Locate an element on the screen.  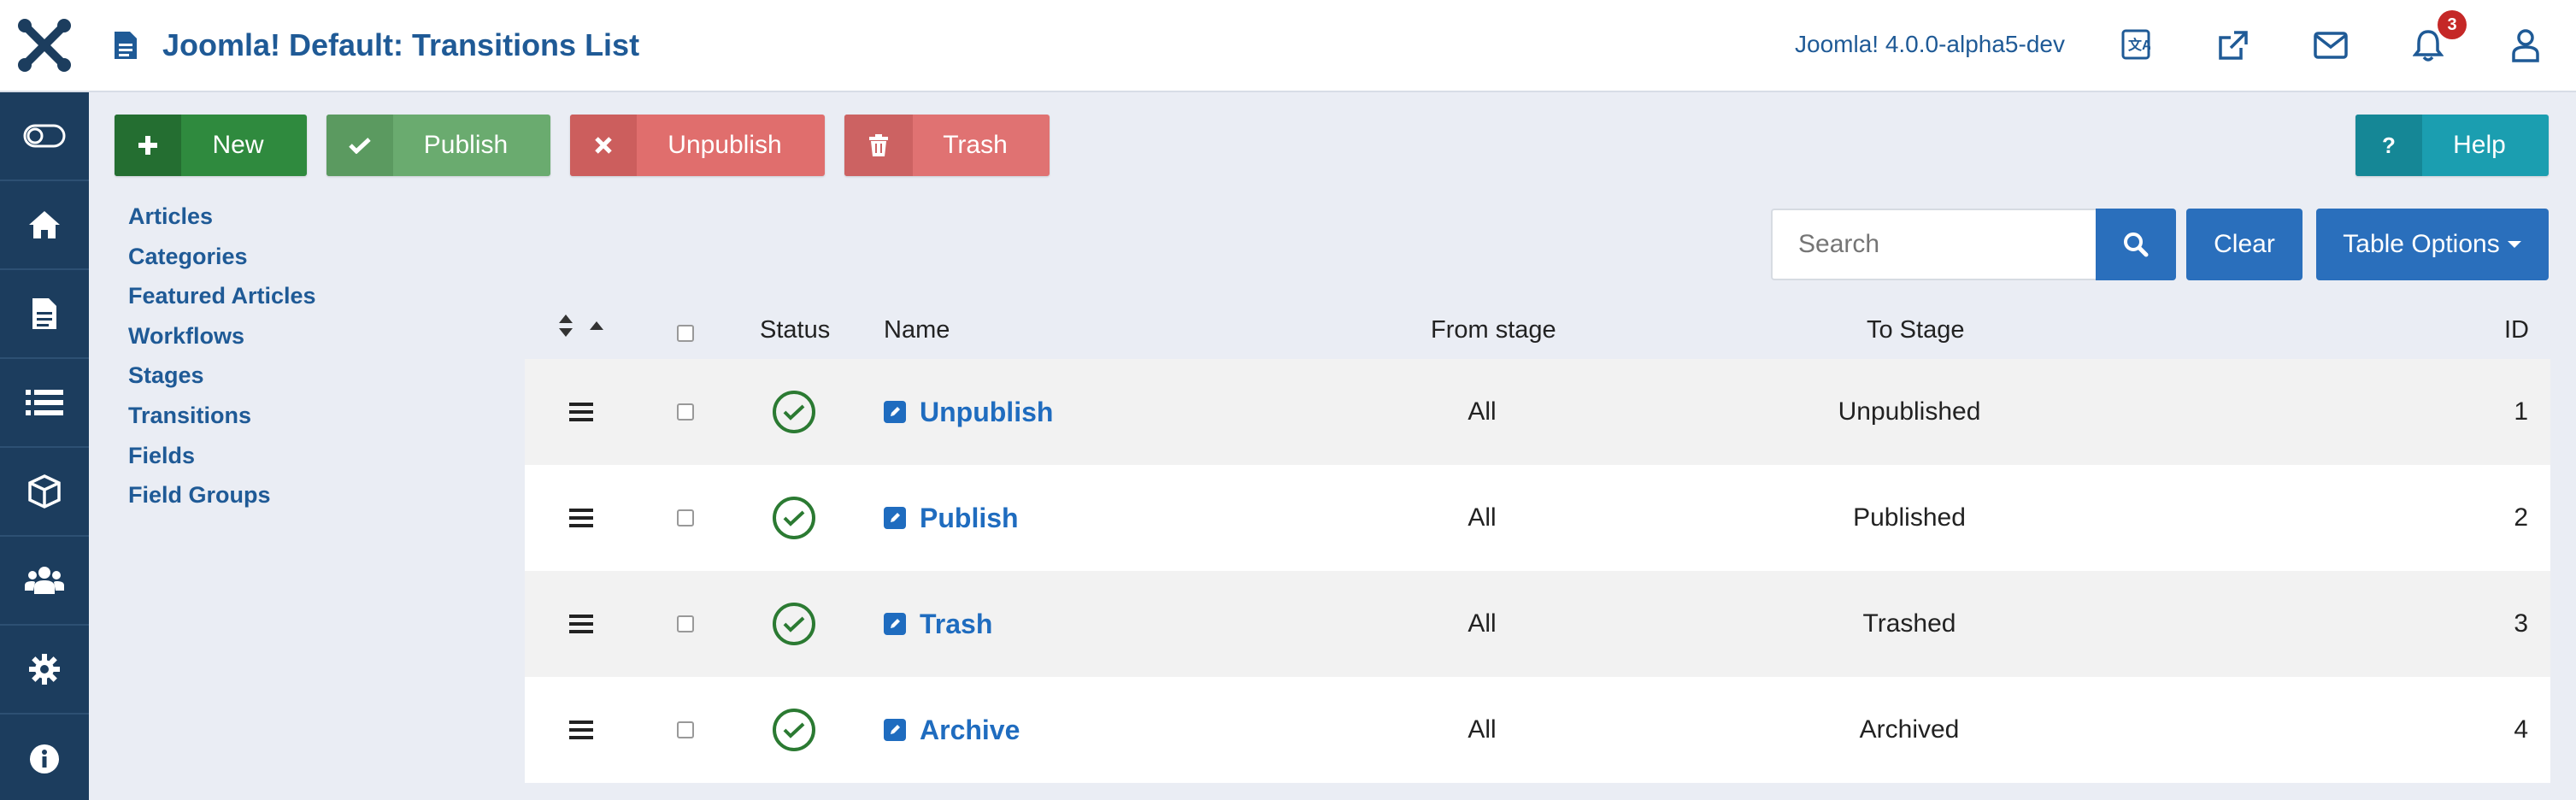
home-icon is located at coordinates (44, 224).